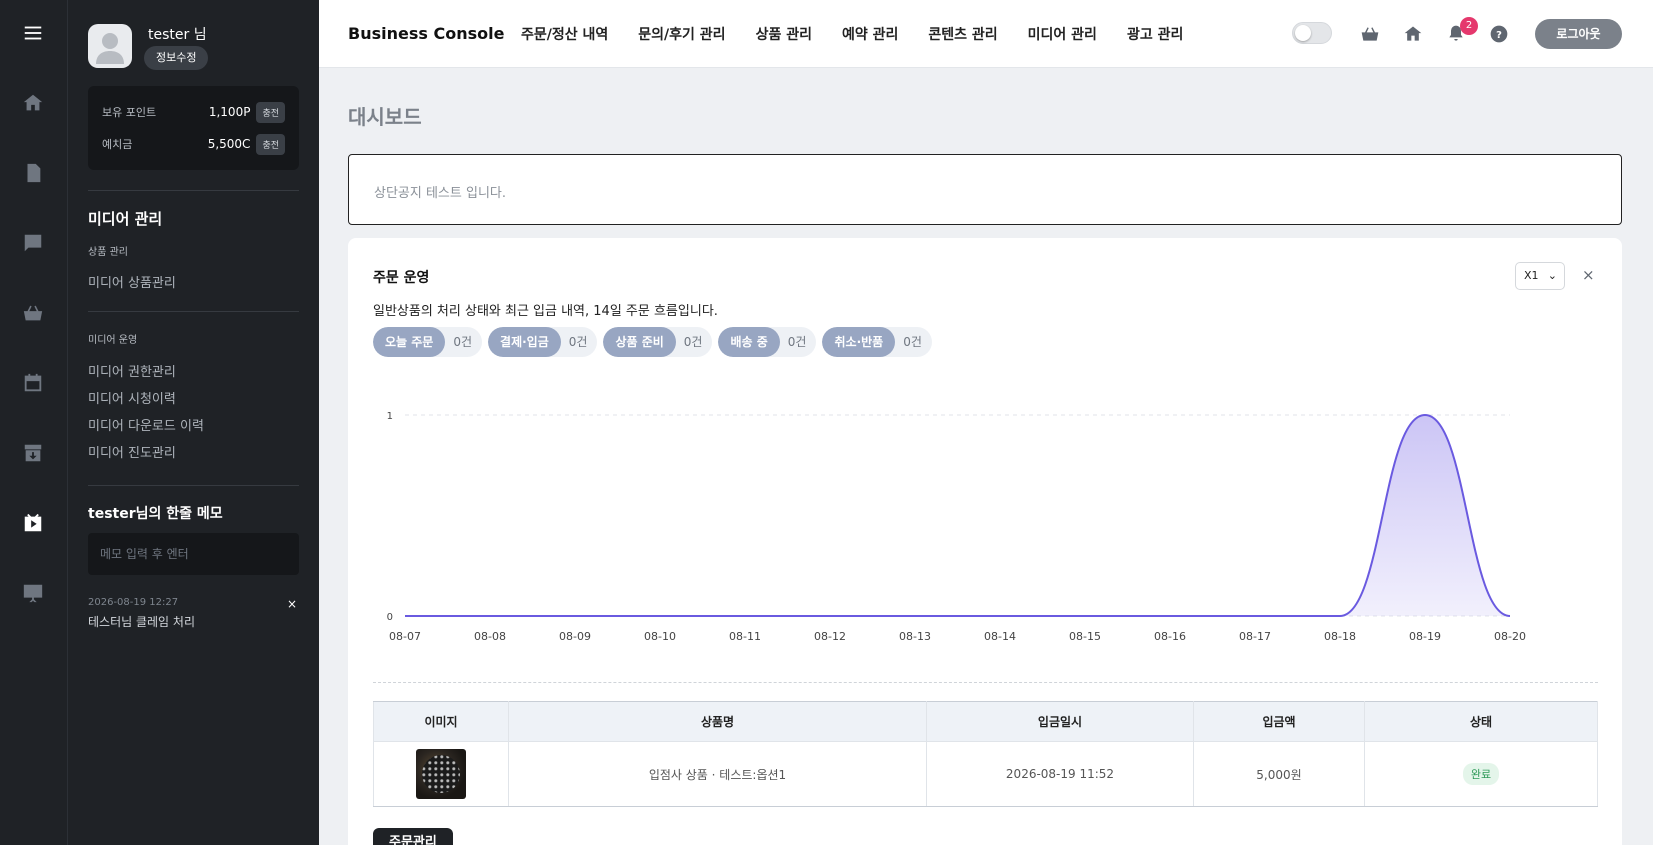 Image resolution: width=1653 pixels, height=845 pixels. I want to click on document-icon, so click(33, 173).